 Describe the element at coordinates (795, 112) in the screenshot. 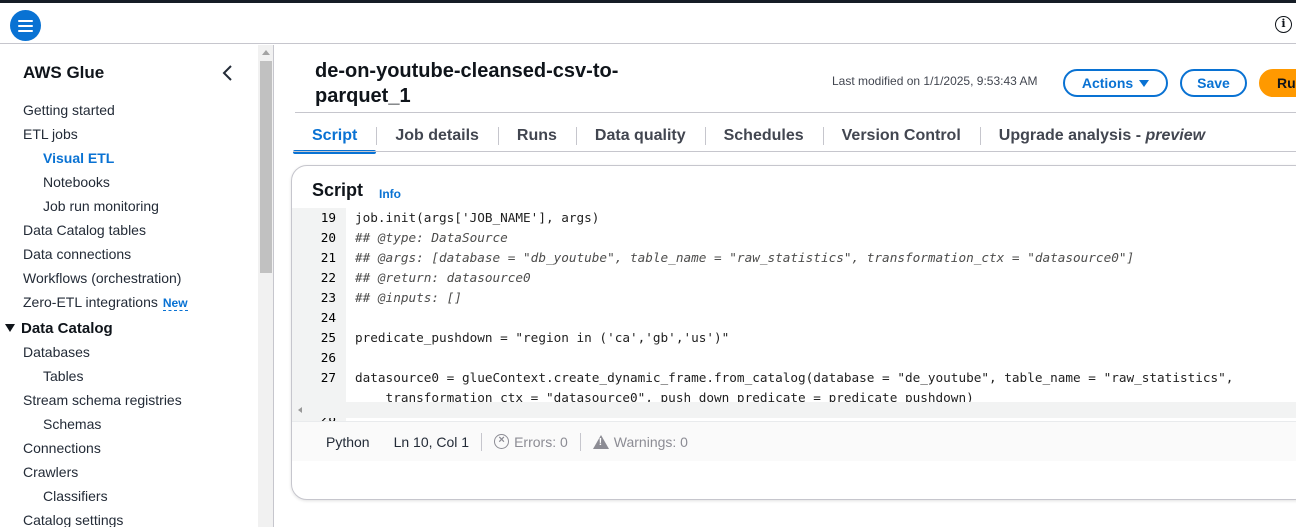

I see `header-divider` at that location.